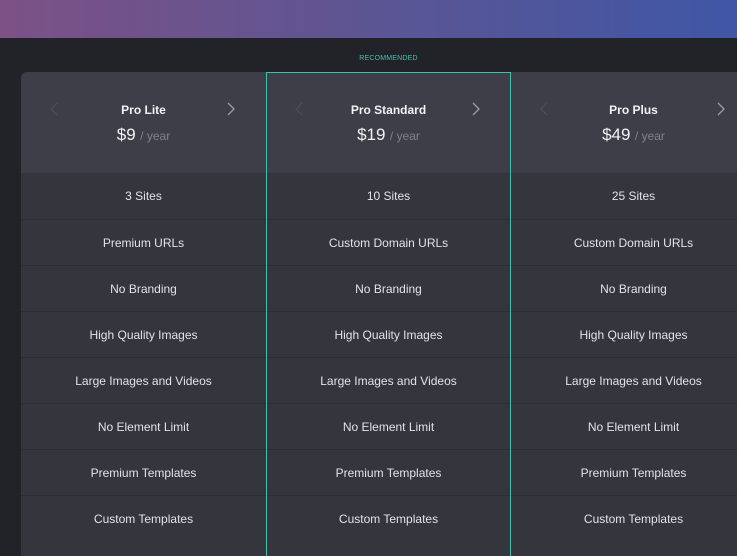 Image resolution: width=737 pixels, height=556 pixels. I want to click on recommended-label: RECOMMENDED, so click(388, 58).